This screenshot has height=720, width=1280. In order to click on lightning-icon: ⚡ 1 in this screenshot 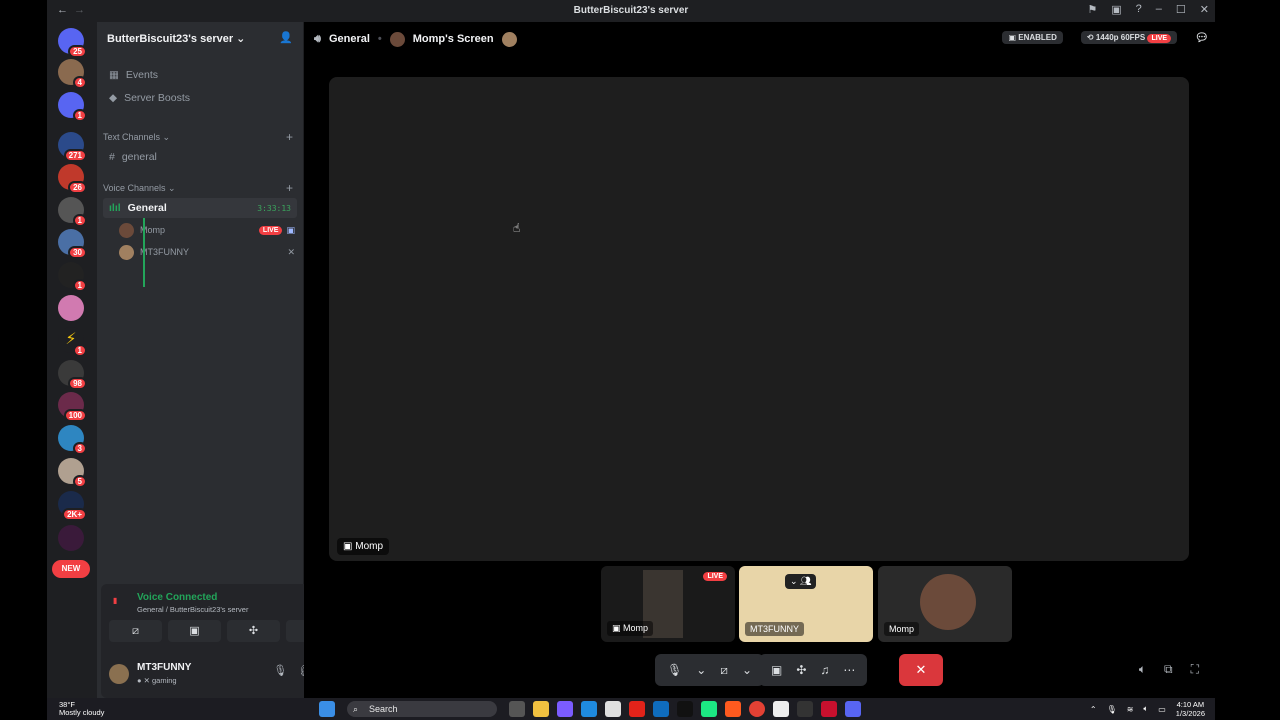, I will do `click(72, 342)`.